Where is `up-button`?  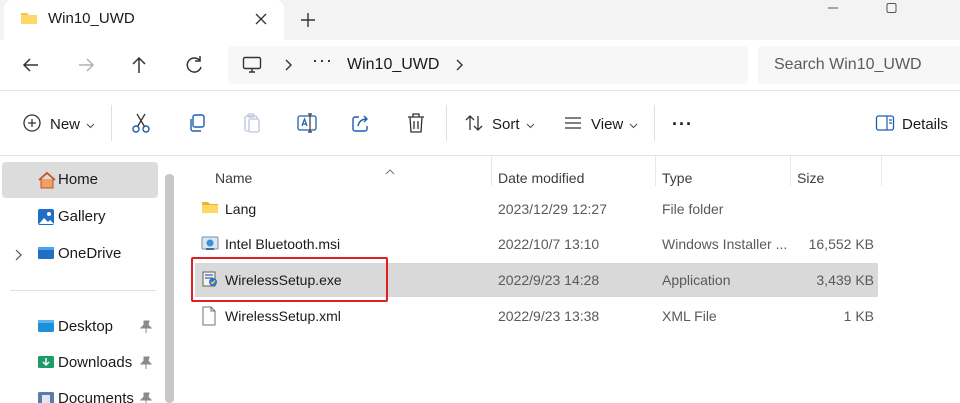 up-button is located at coordinates (139, 65).